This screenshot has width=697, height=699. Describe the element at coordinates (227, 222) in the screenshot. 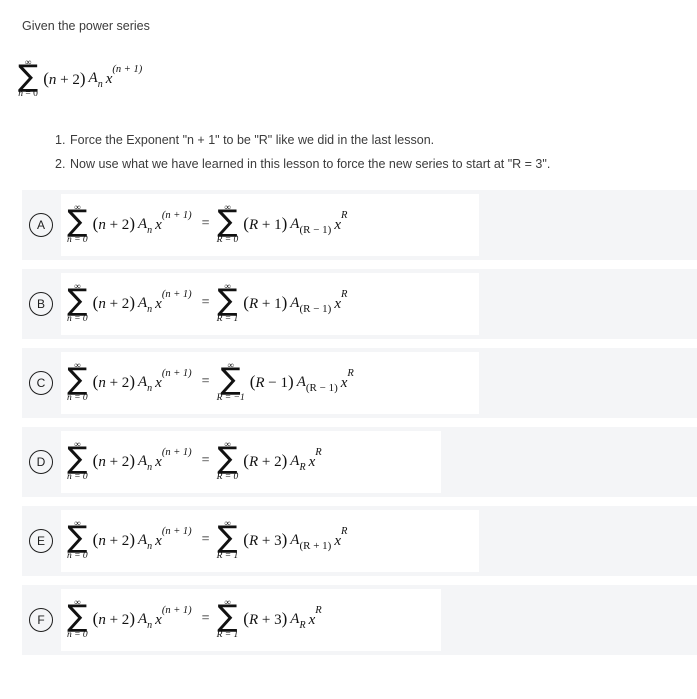

I see `choice-a-rhs-sigma-glyph: ∑` at that location.